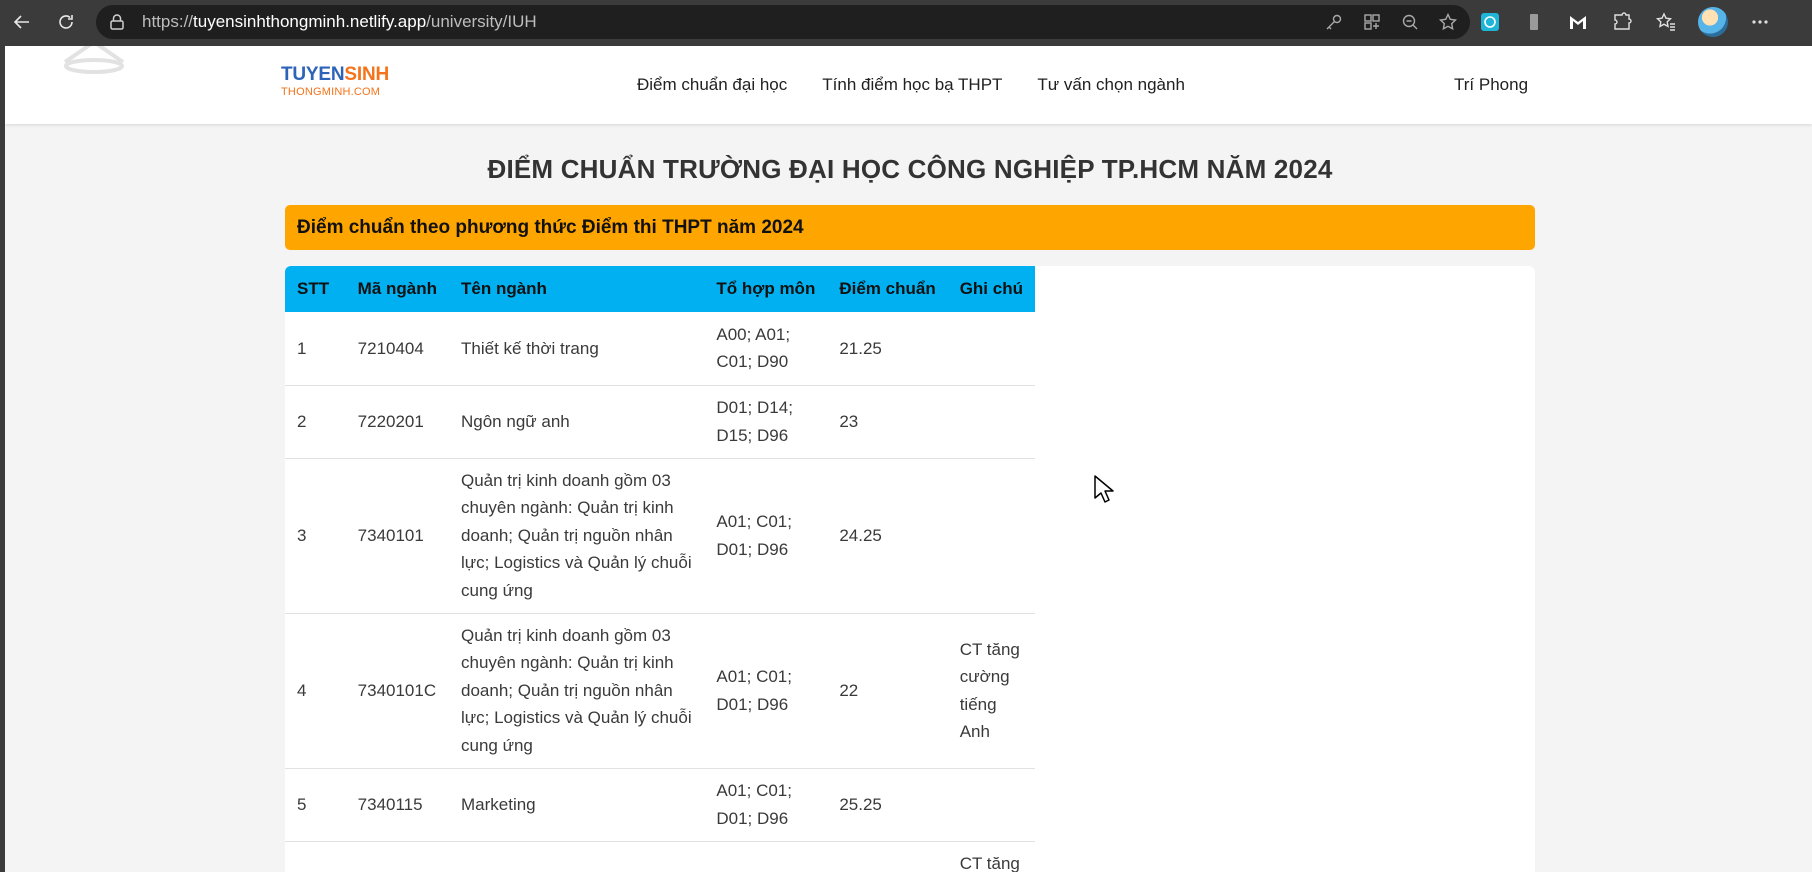  What do you see at coordinates (753, 334) in the screenshot?
I see `cell-to-hop-mon-line: A00; A01;` at bounding box center [753, 334].